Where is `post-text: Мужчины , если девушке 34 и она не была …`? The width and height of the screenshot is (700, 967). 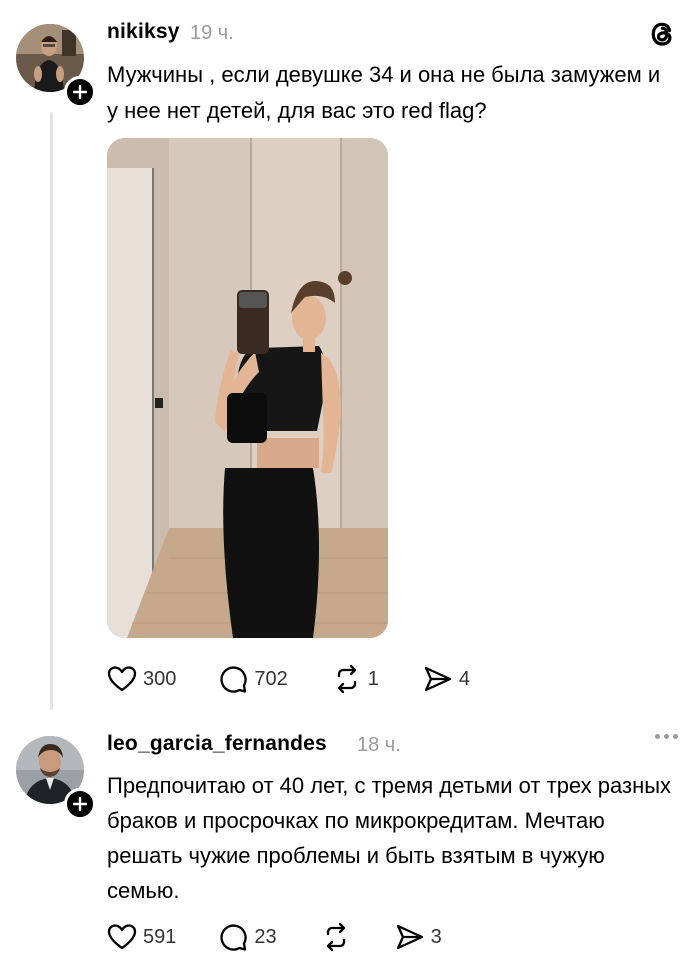 post-text: Мужчины , если девушке 34 и она не была … is located at coordinates (384, 92).